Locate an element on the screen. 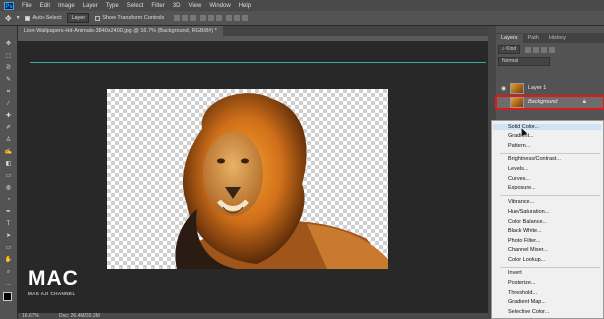 This screenshot has width=604, height=319. tab-layers: Layers is located at coordinates (509, 38).